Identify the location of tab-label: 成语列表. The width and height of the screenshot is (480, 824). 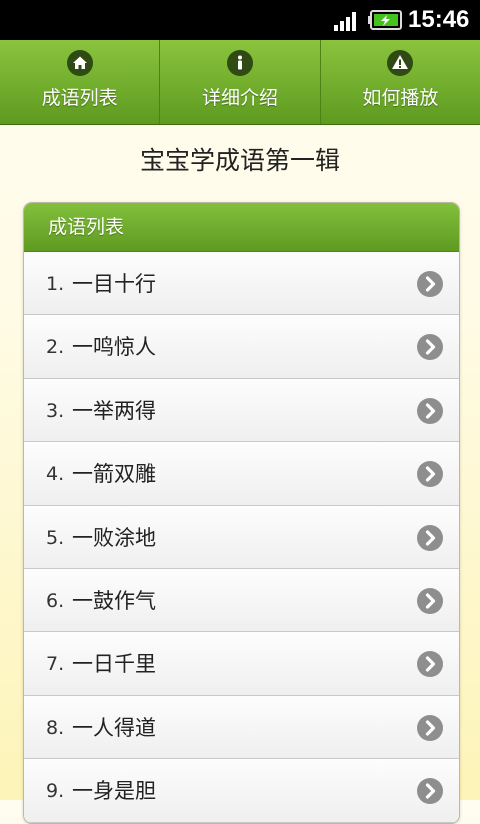
(79, 98).